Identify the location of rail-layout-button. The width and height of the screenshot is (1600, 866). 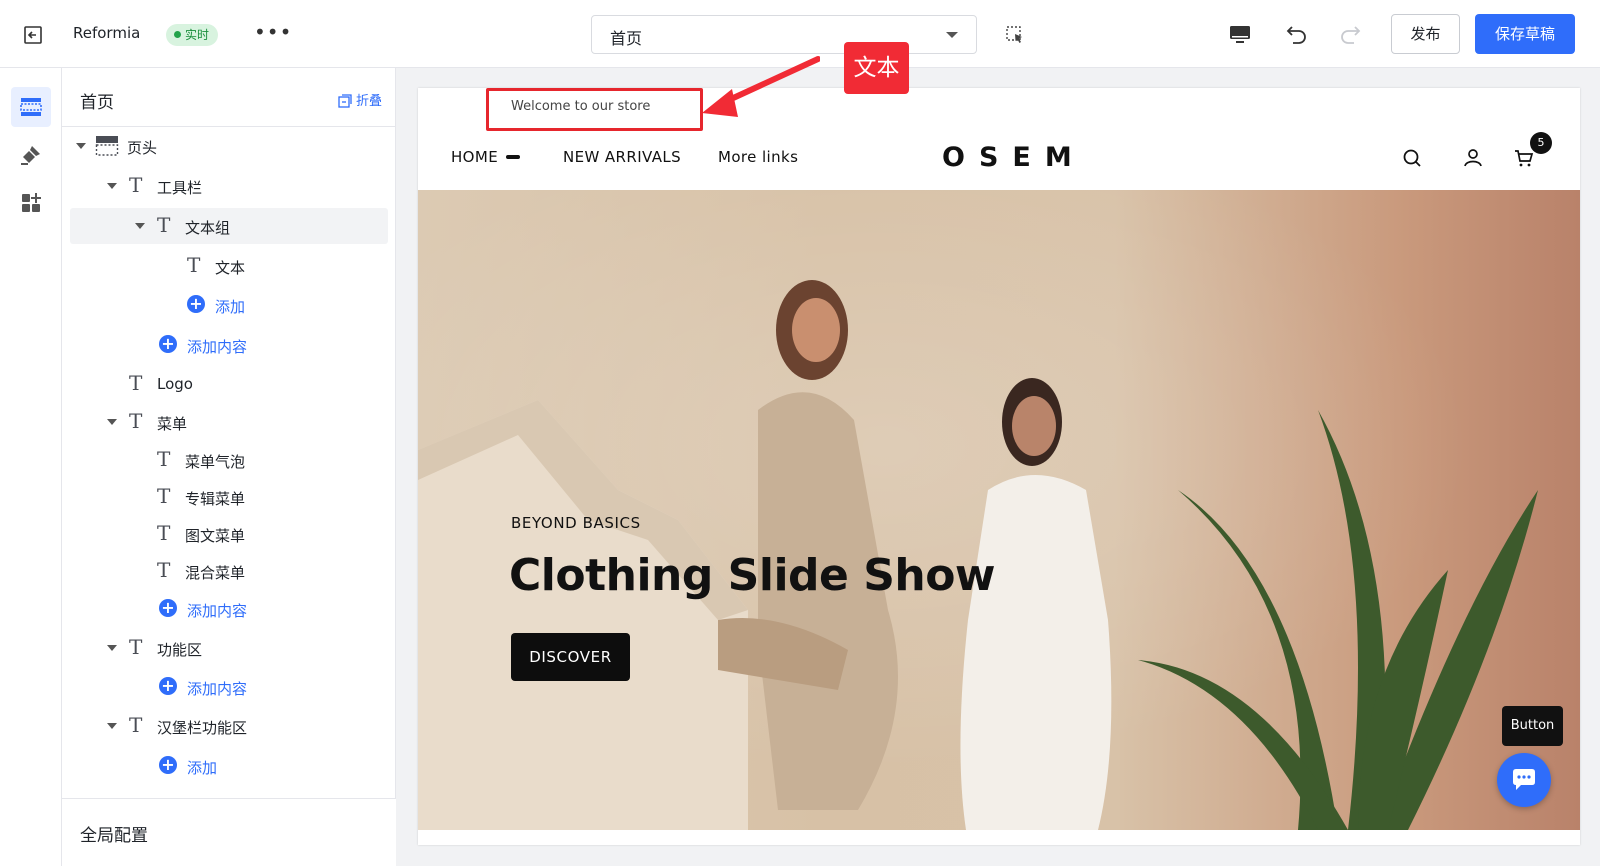
(31, 107).